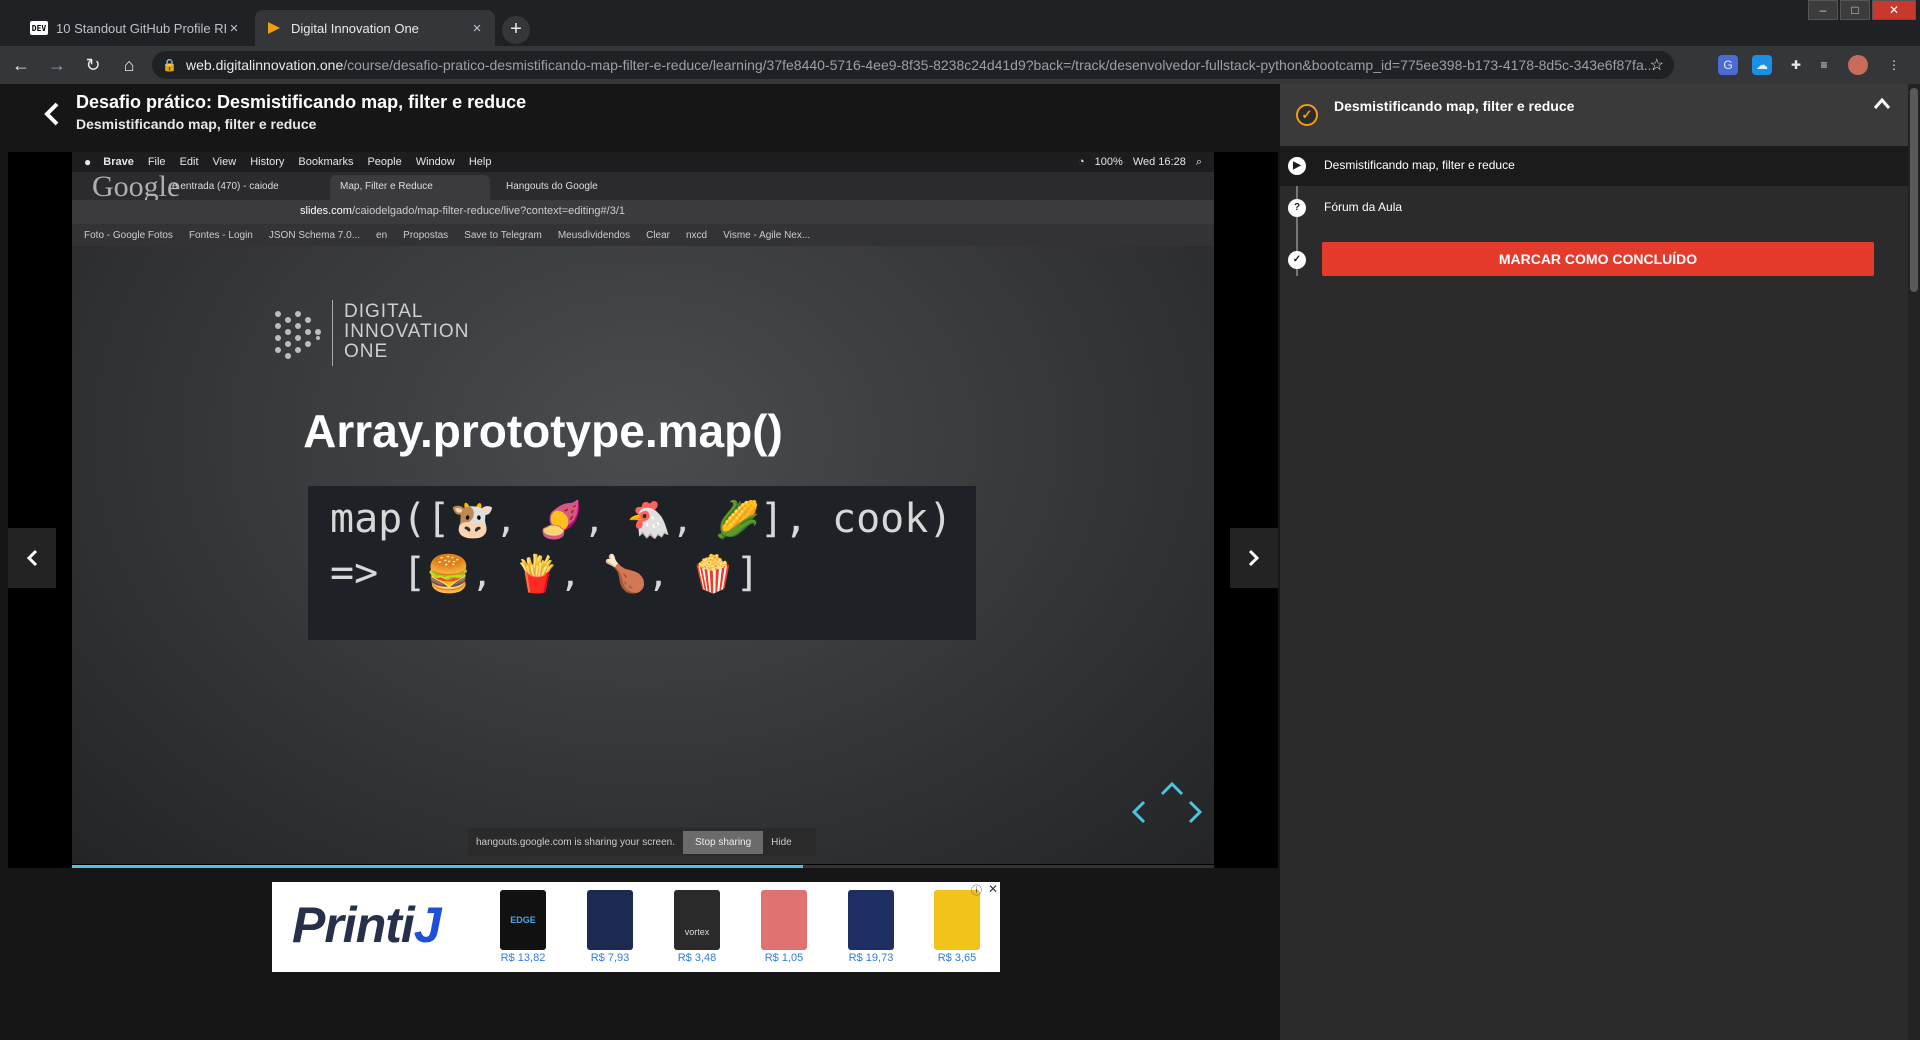 The width and height of the screenshot is (1920, 1040). Describe the element at coordinates (1914, 562) in the screenshot. I see `page-scrollbar` at that location.